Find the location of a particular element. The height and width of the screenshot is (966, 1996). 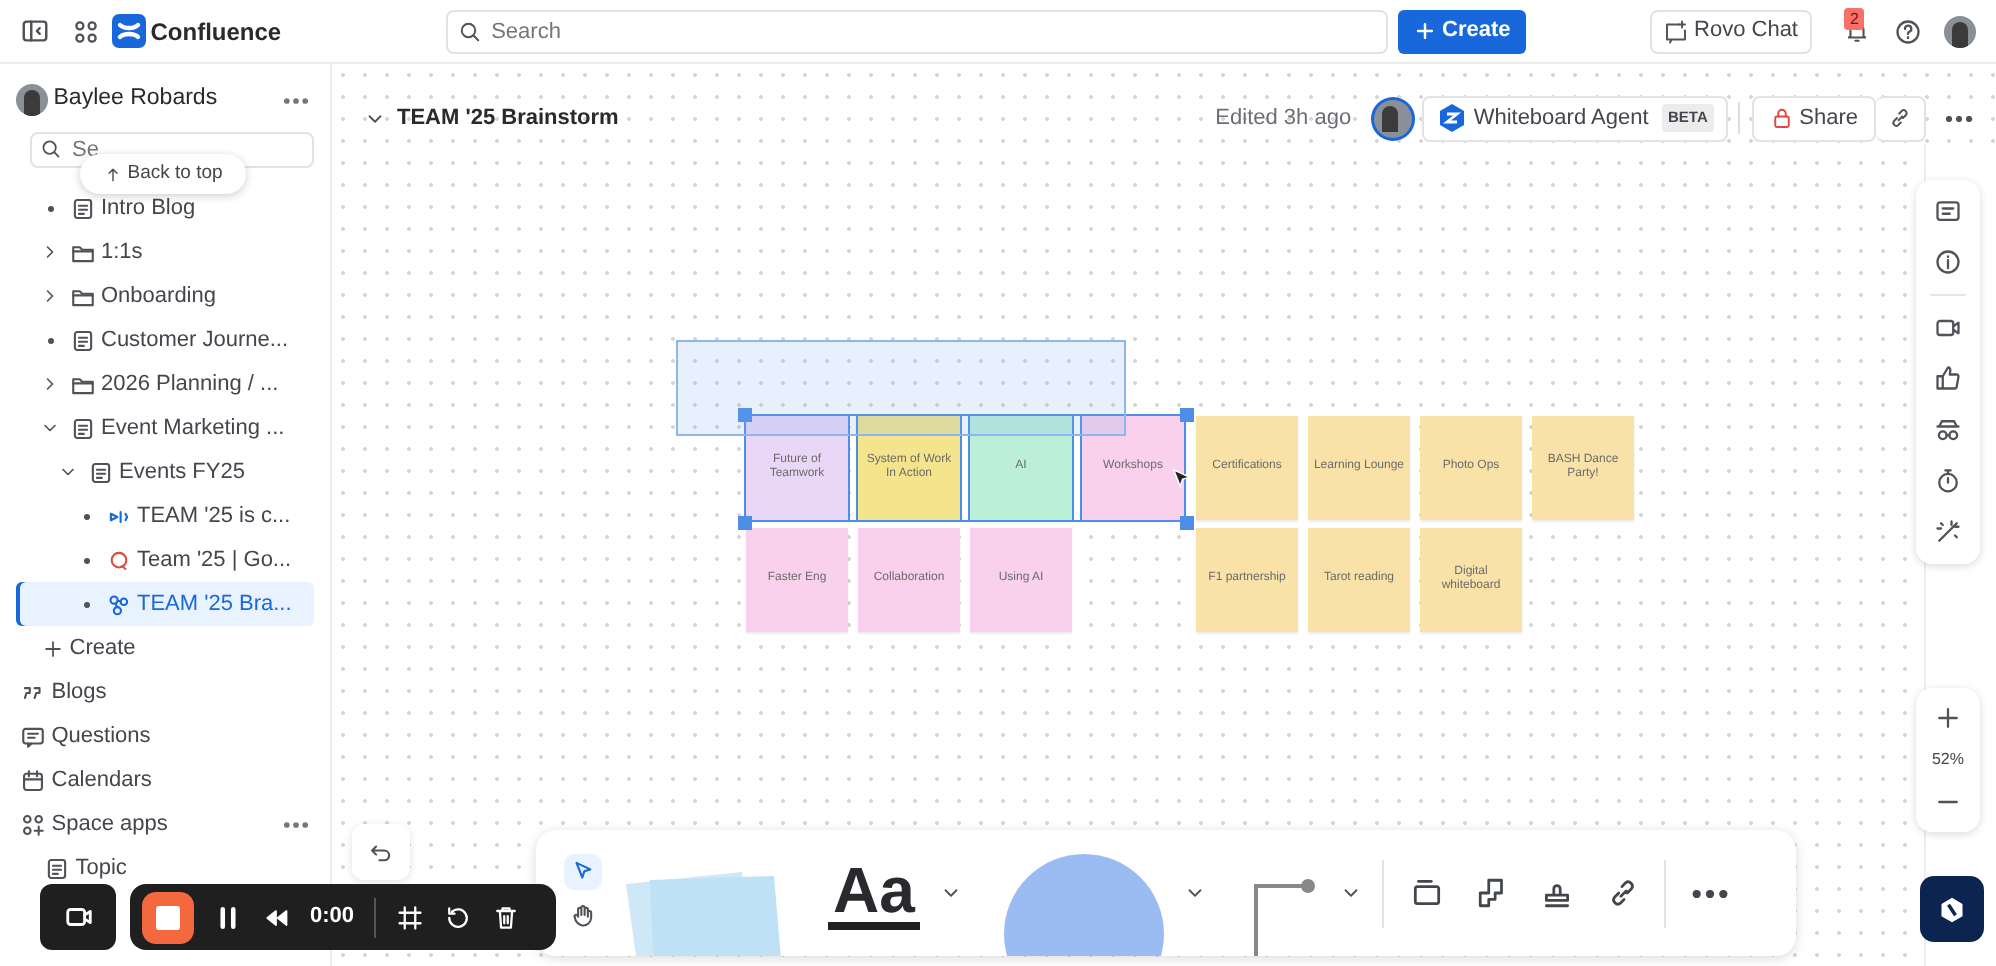

pointer-icon is located at coordinates (582, 871).